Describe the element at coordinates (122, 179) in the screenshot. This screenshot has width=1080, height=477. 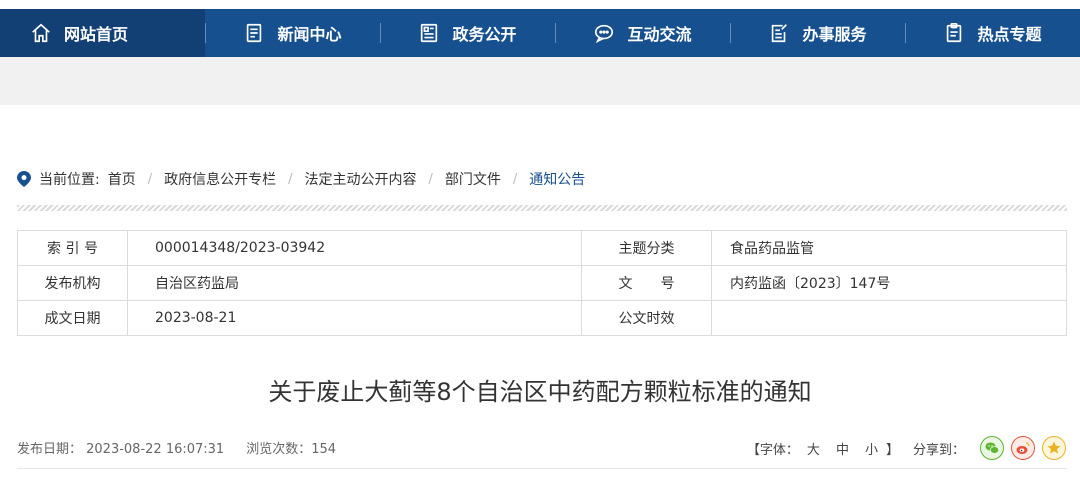
I see `breadcrumb-home: 首页` at that location.